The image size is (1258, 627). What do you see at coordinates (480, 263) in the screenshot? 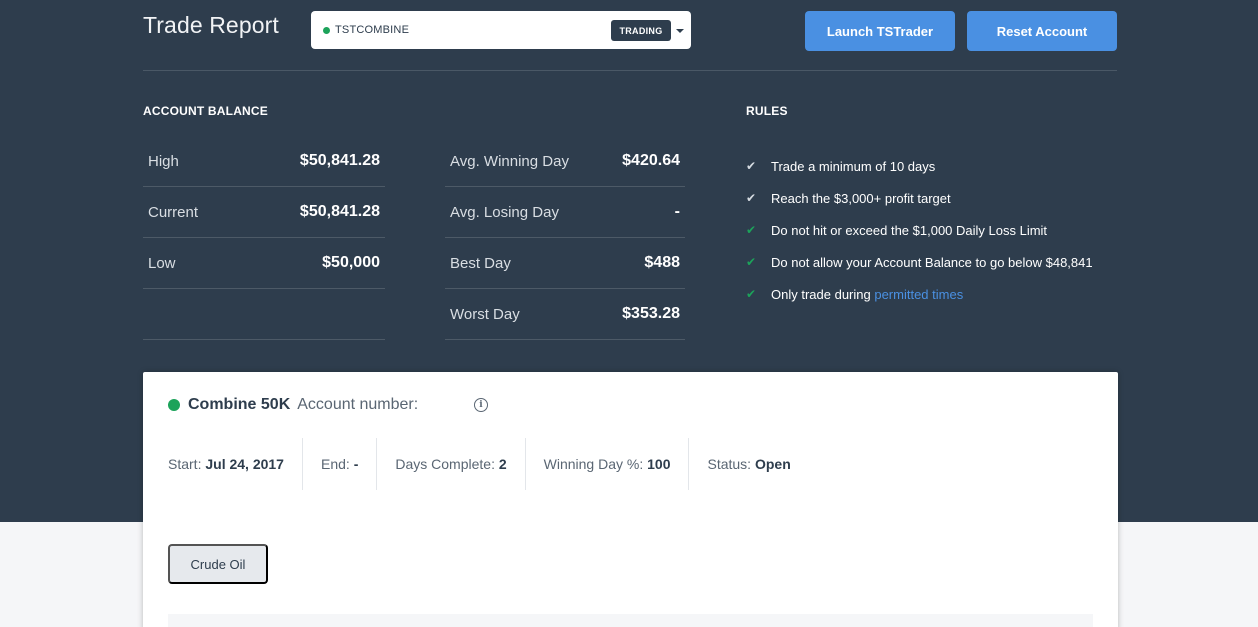
I see `stat-label: Best Day` at bounding box center [480, 263].